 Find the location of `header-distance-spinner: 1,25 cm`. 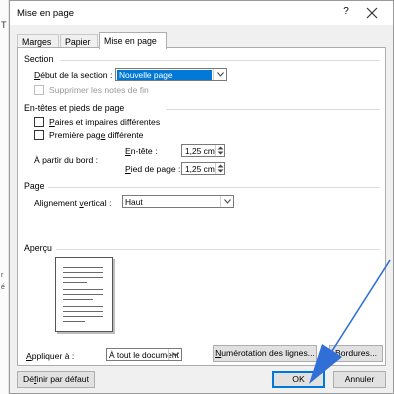

header-distance-spinner: 1,25 cm is located at coordinates (203, 150).